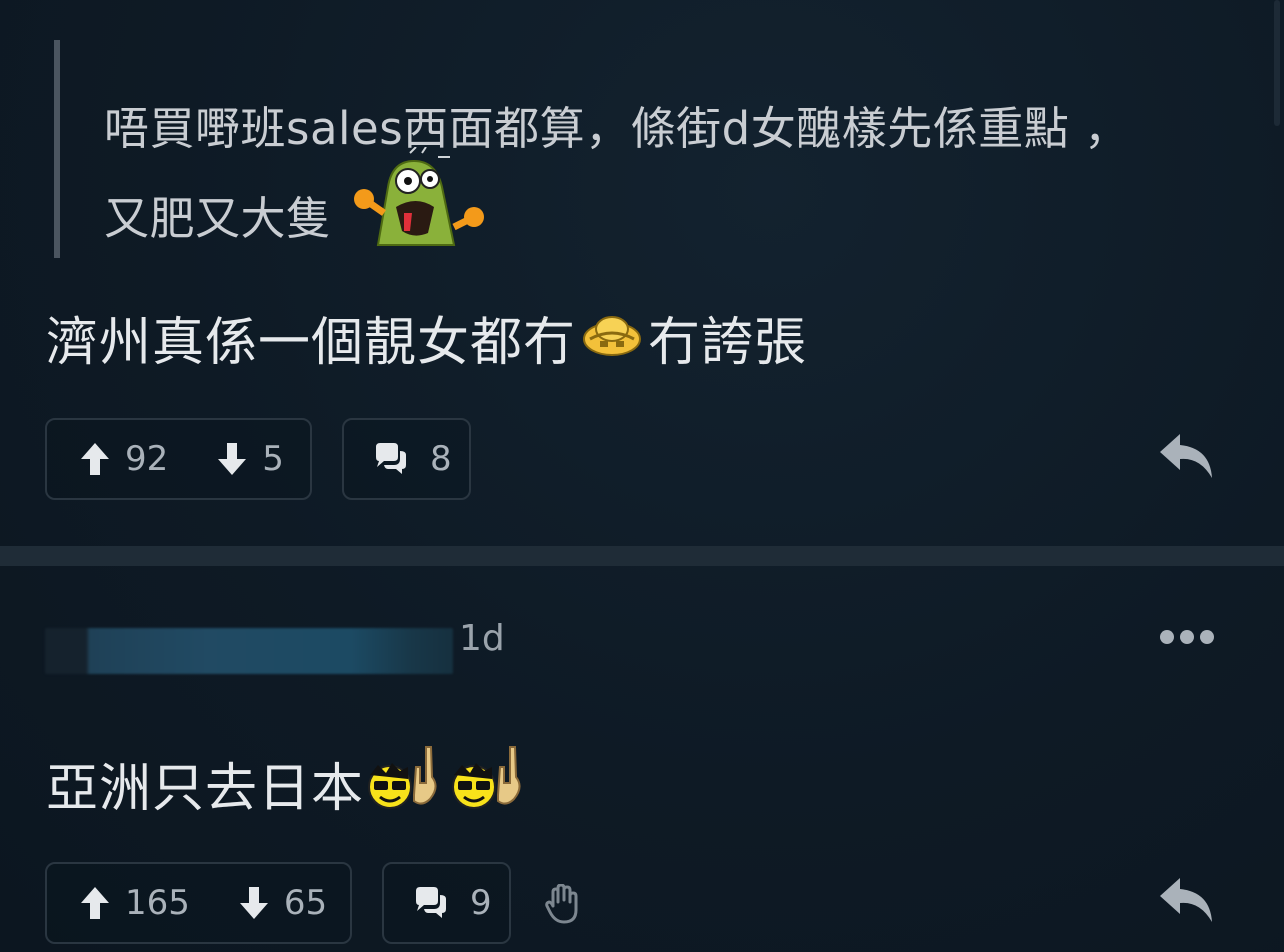 This screenshot has height=952, width=1284. Describe the element at coordinates (482, 638) in the screenshot. I see `post-timestamp: 1d` at that location.